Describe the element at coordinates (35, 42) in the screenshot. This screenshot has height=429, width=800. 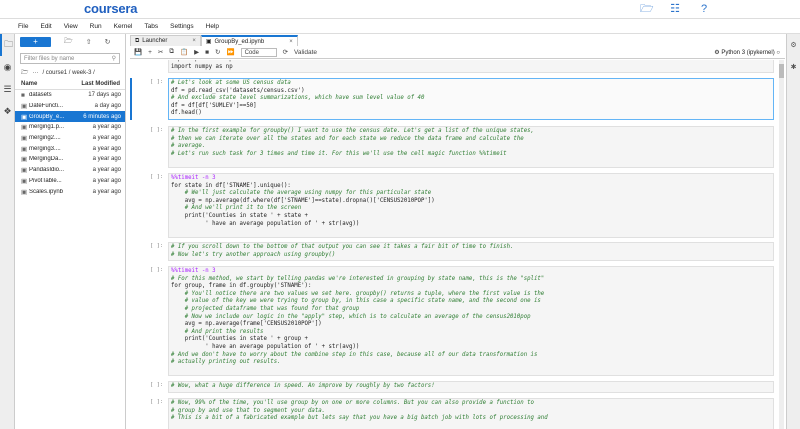
I see `new-launcher-button: +` at that location.